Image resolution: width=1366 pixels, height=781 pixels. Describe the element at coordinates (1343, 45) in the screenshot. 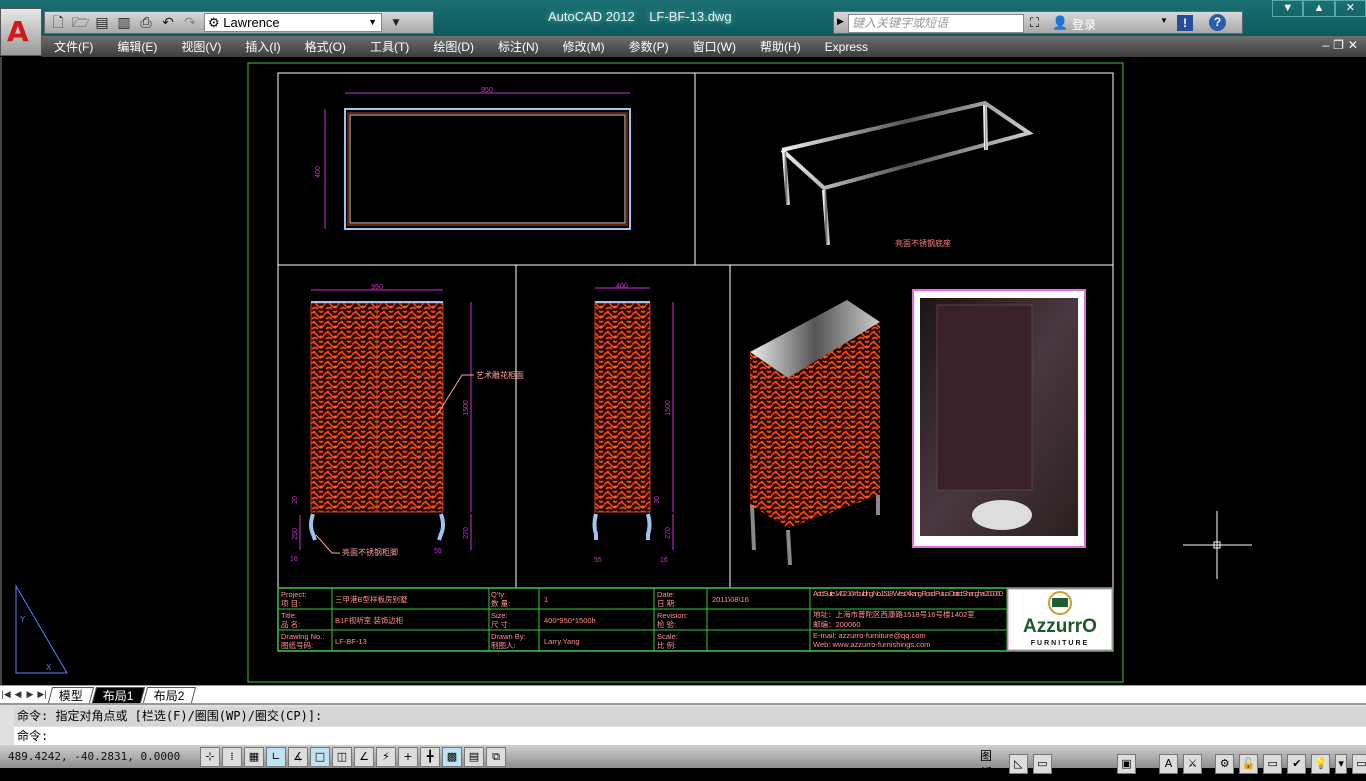

I see `document-window-controls: –❐✕` at that location.